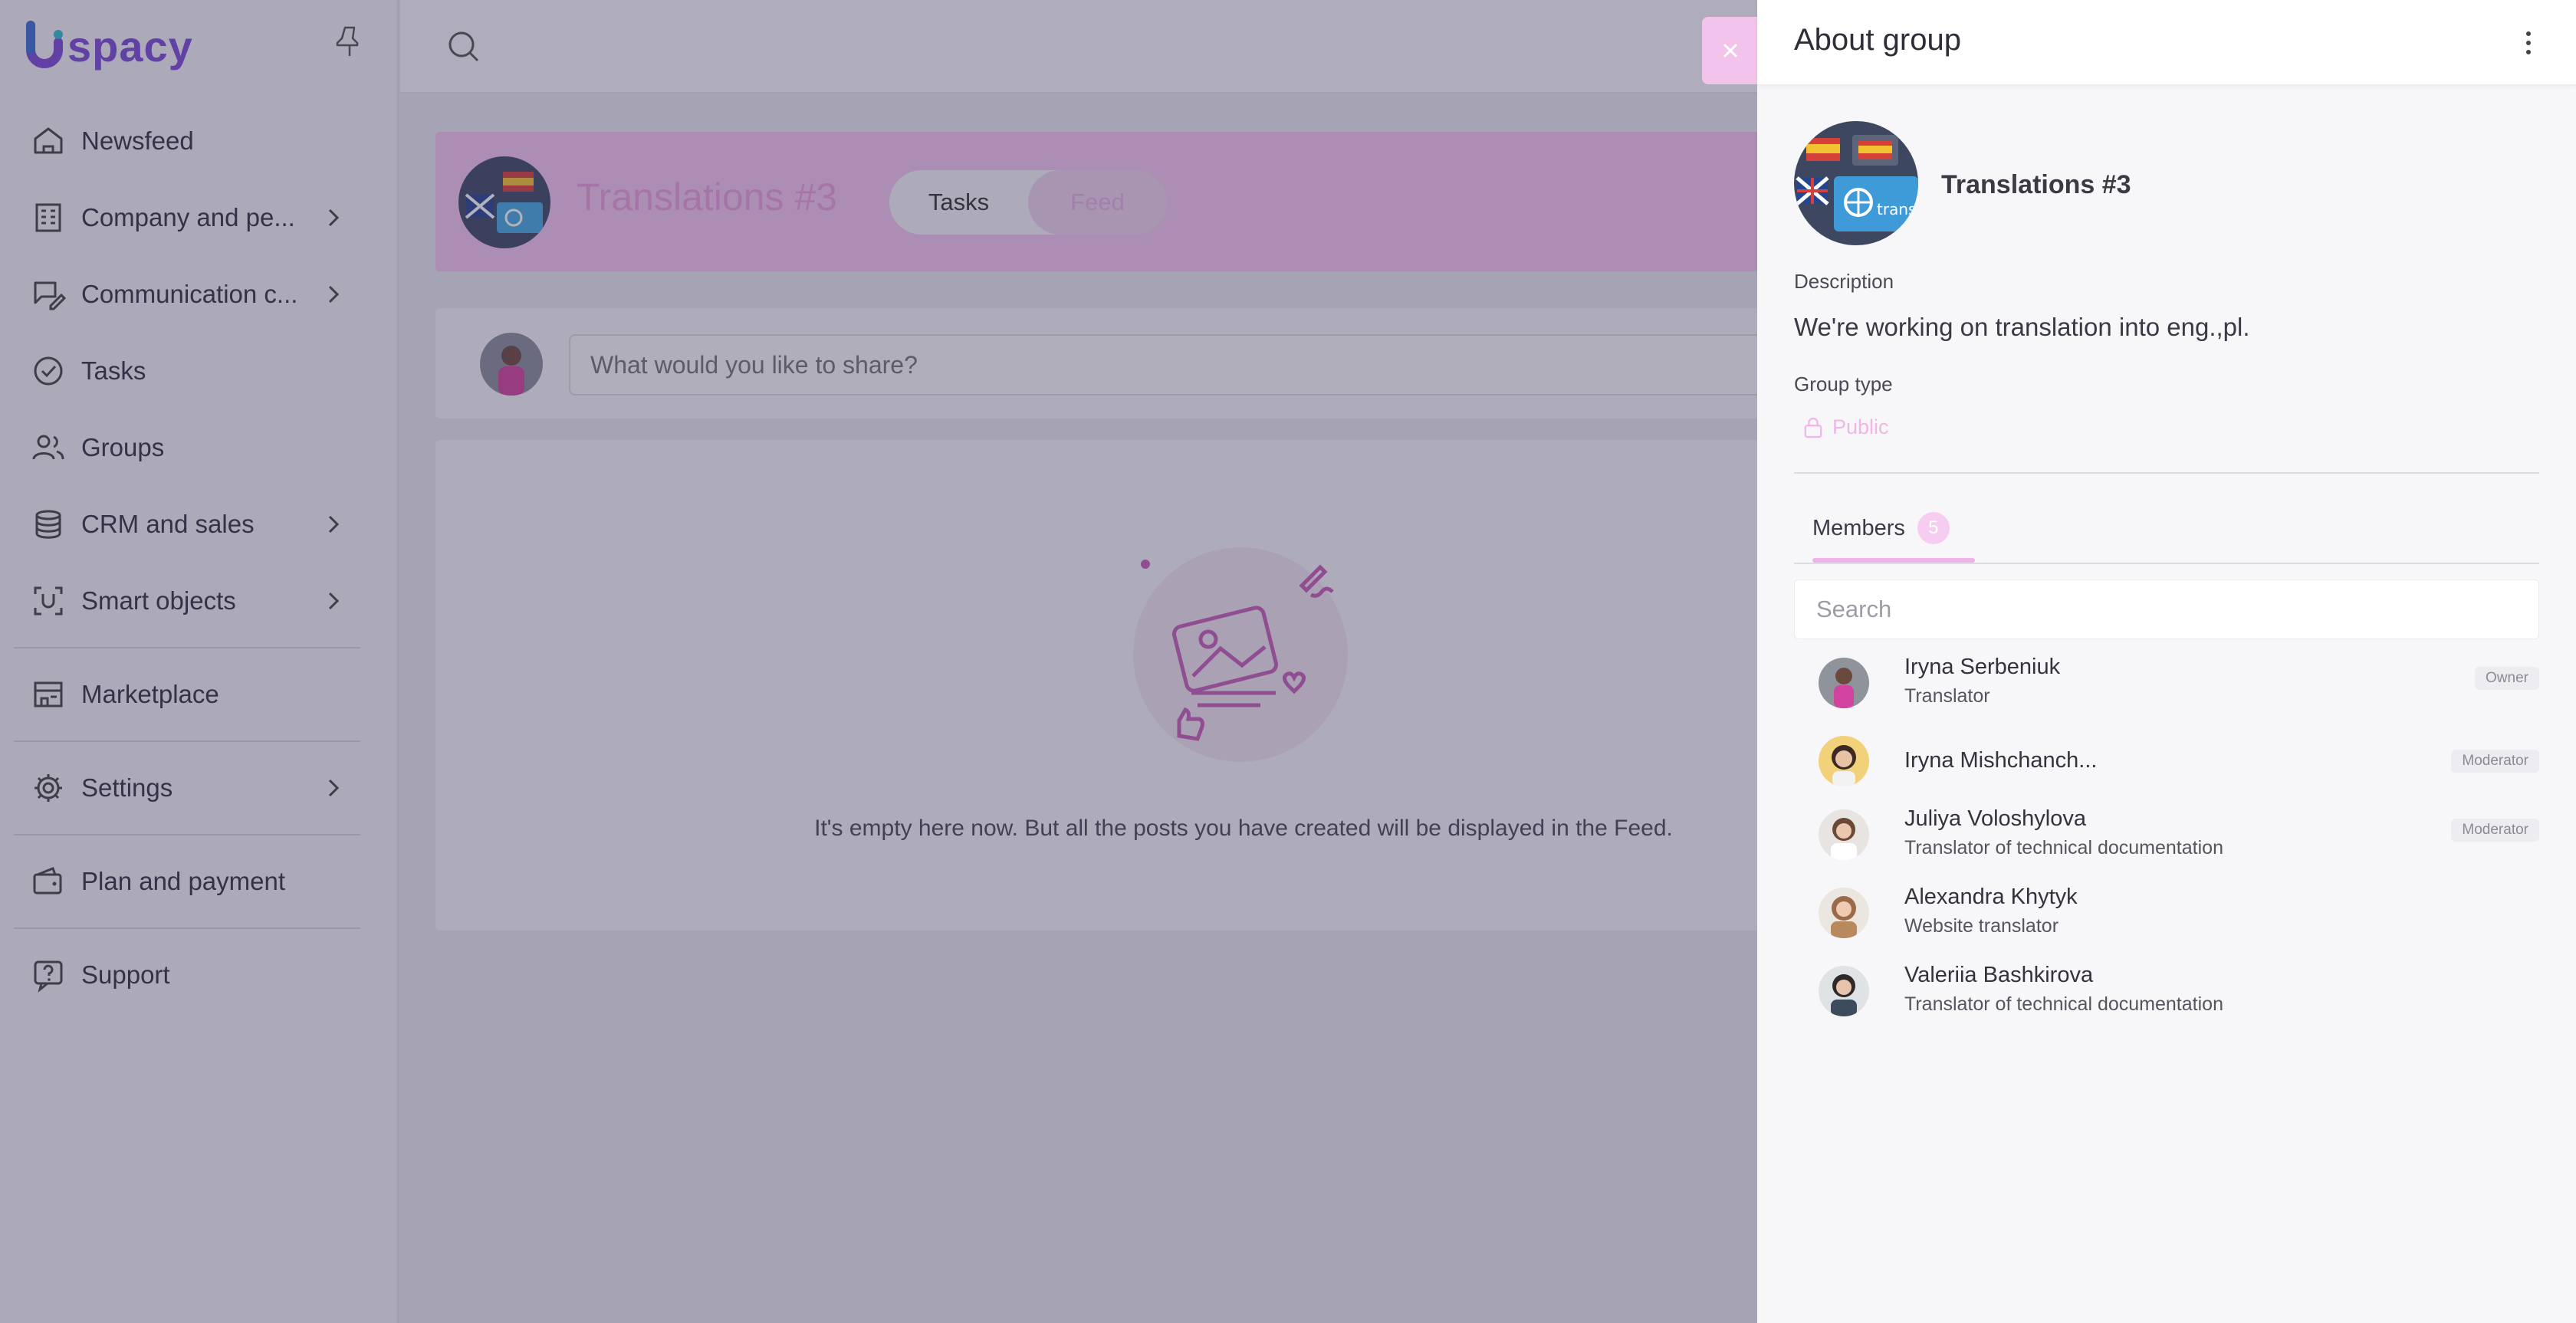 This screenshot has width=2576, height=1323. I want to click on more-options-icon, so click(2528, 43).